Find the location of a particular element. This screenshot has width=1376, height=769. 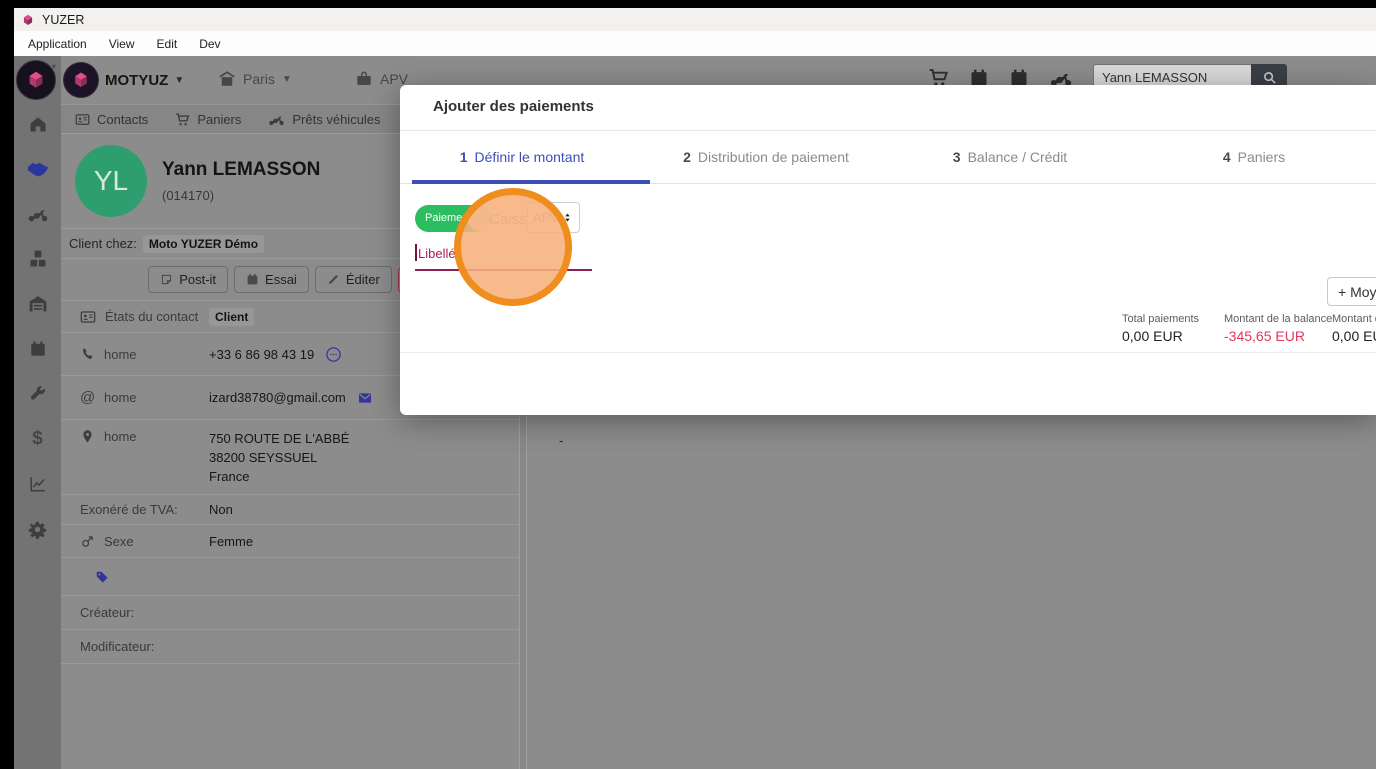

tag-icon is located at coordinates (102, 577).